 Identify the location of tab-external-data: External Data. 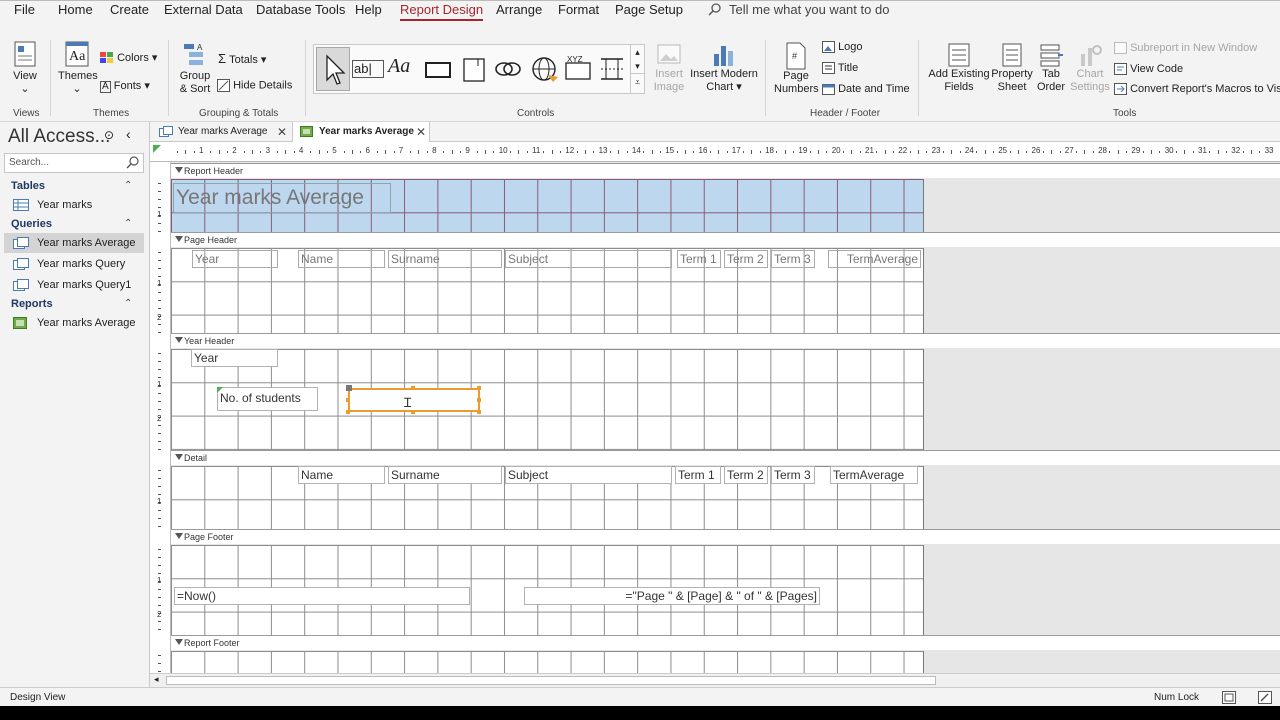
(203, 10).